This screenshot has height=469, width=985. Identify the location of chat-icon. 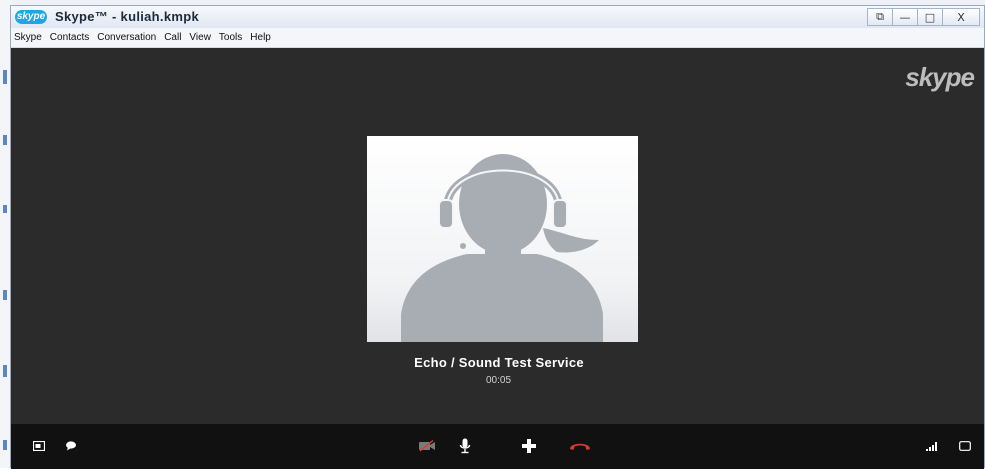
(71, 446).